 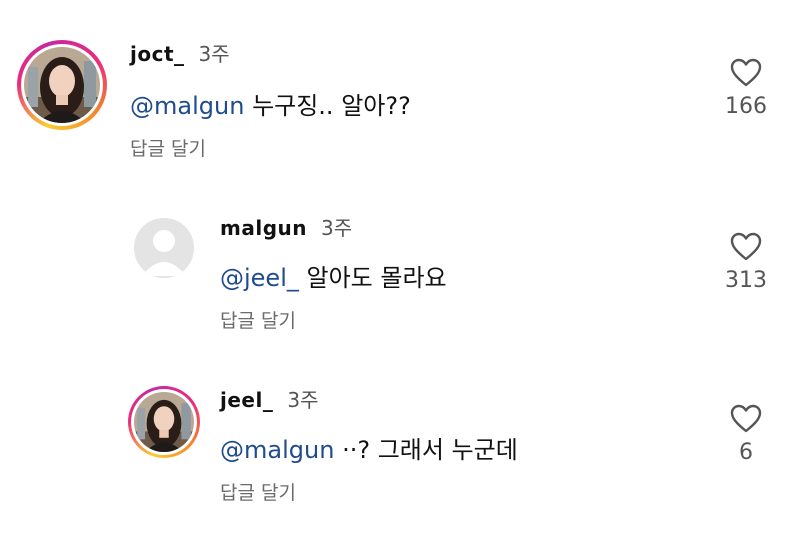 I want to click on comment-text: @jeel_ 알아도 몰라요, so click(x=333, y=275).